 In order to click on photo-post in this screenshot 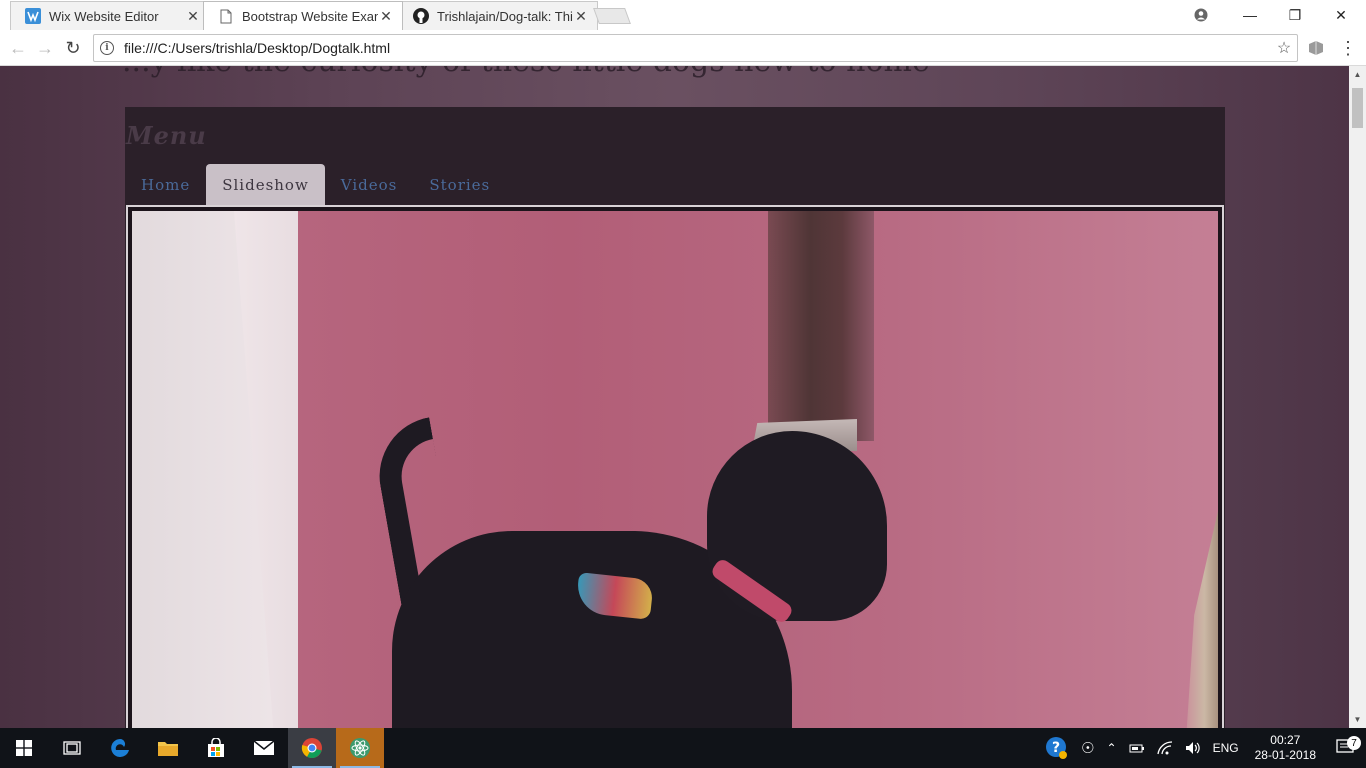, I will do `click(821, 326)`.